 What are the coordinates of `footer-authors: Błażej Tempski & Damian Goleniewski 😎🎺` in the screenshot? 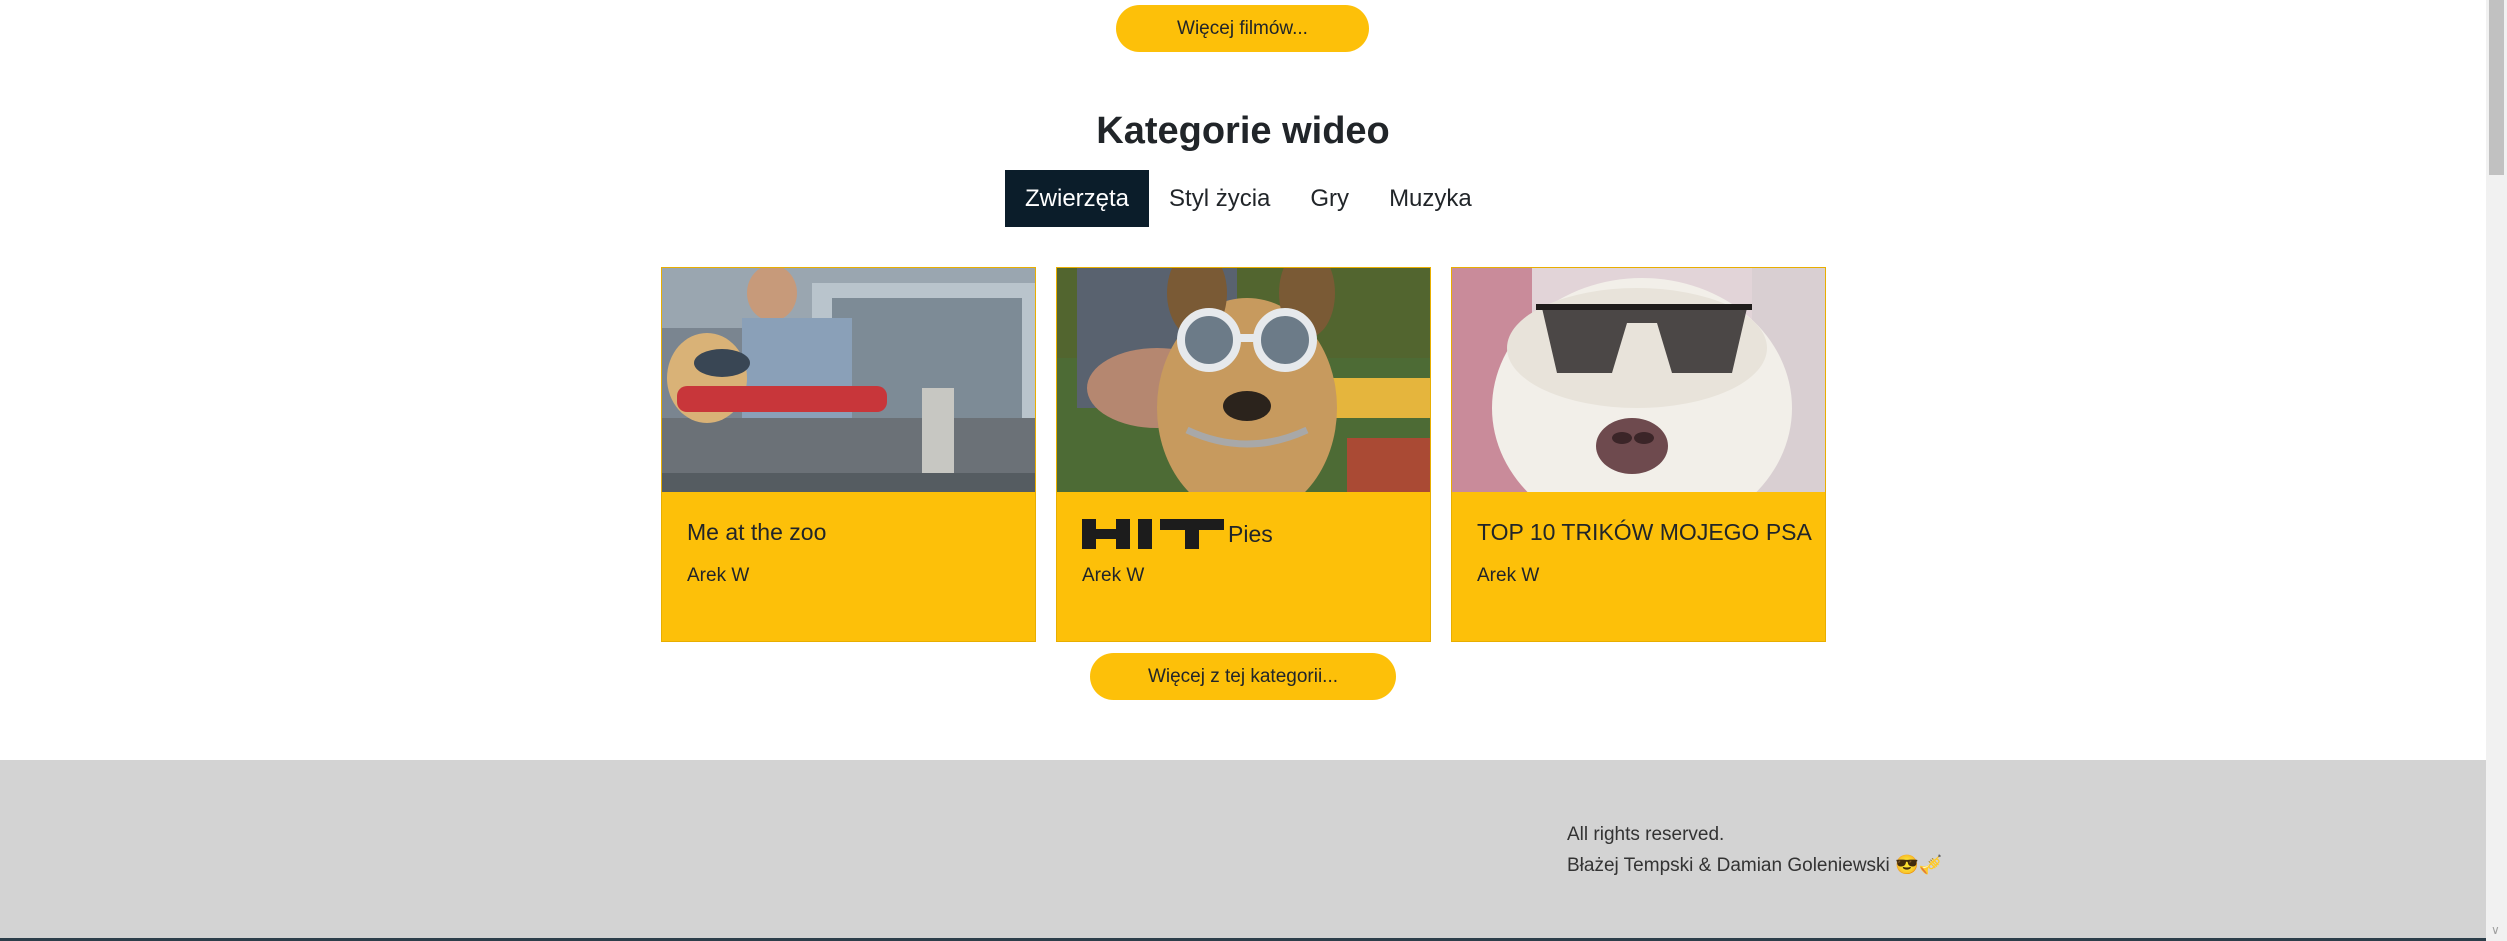 It's located at (1754, 865).